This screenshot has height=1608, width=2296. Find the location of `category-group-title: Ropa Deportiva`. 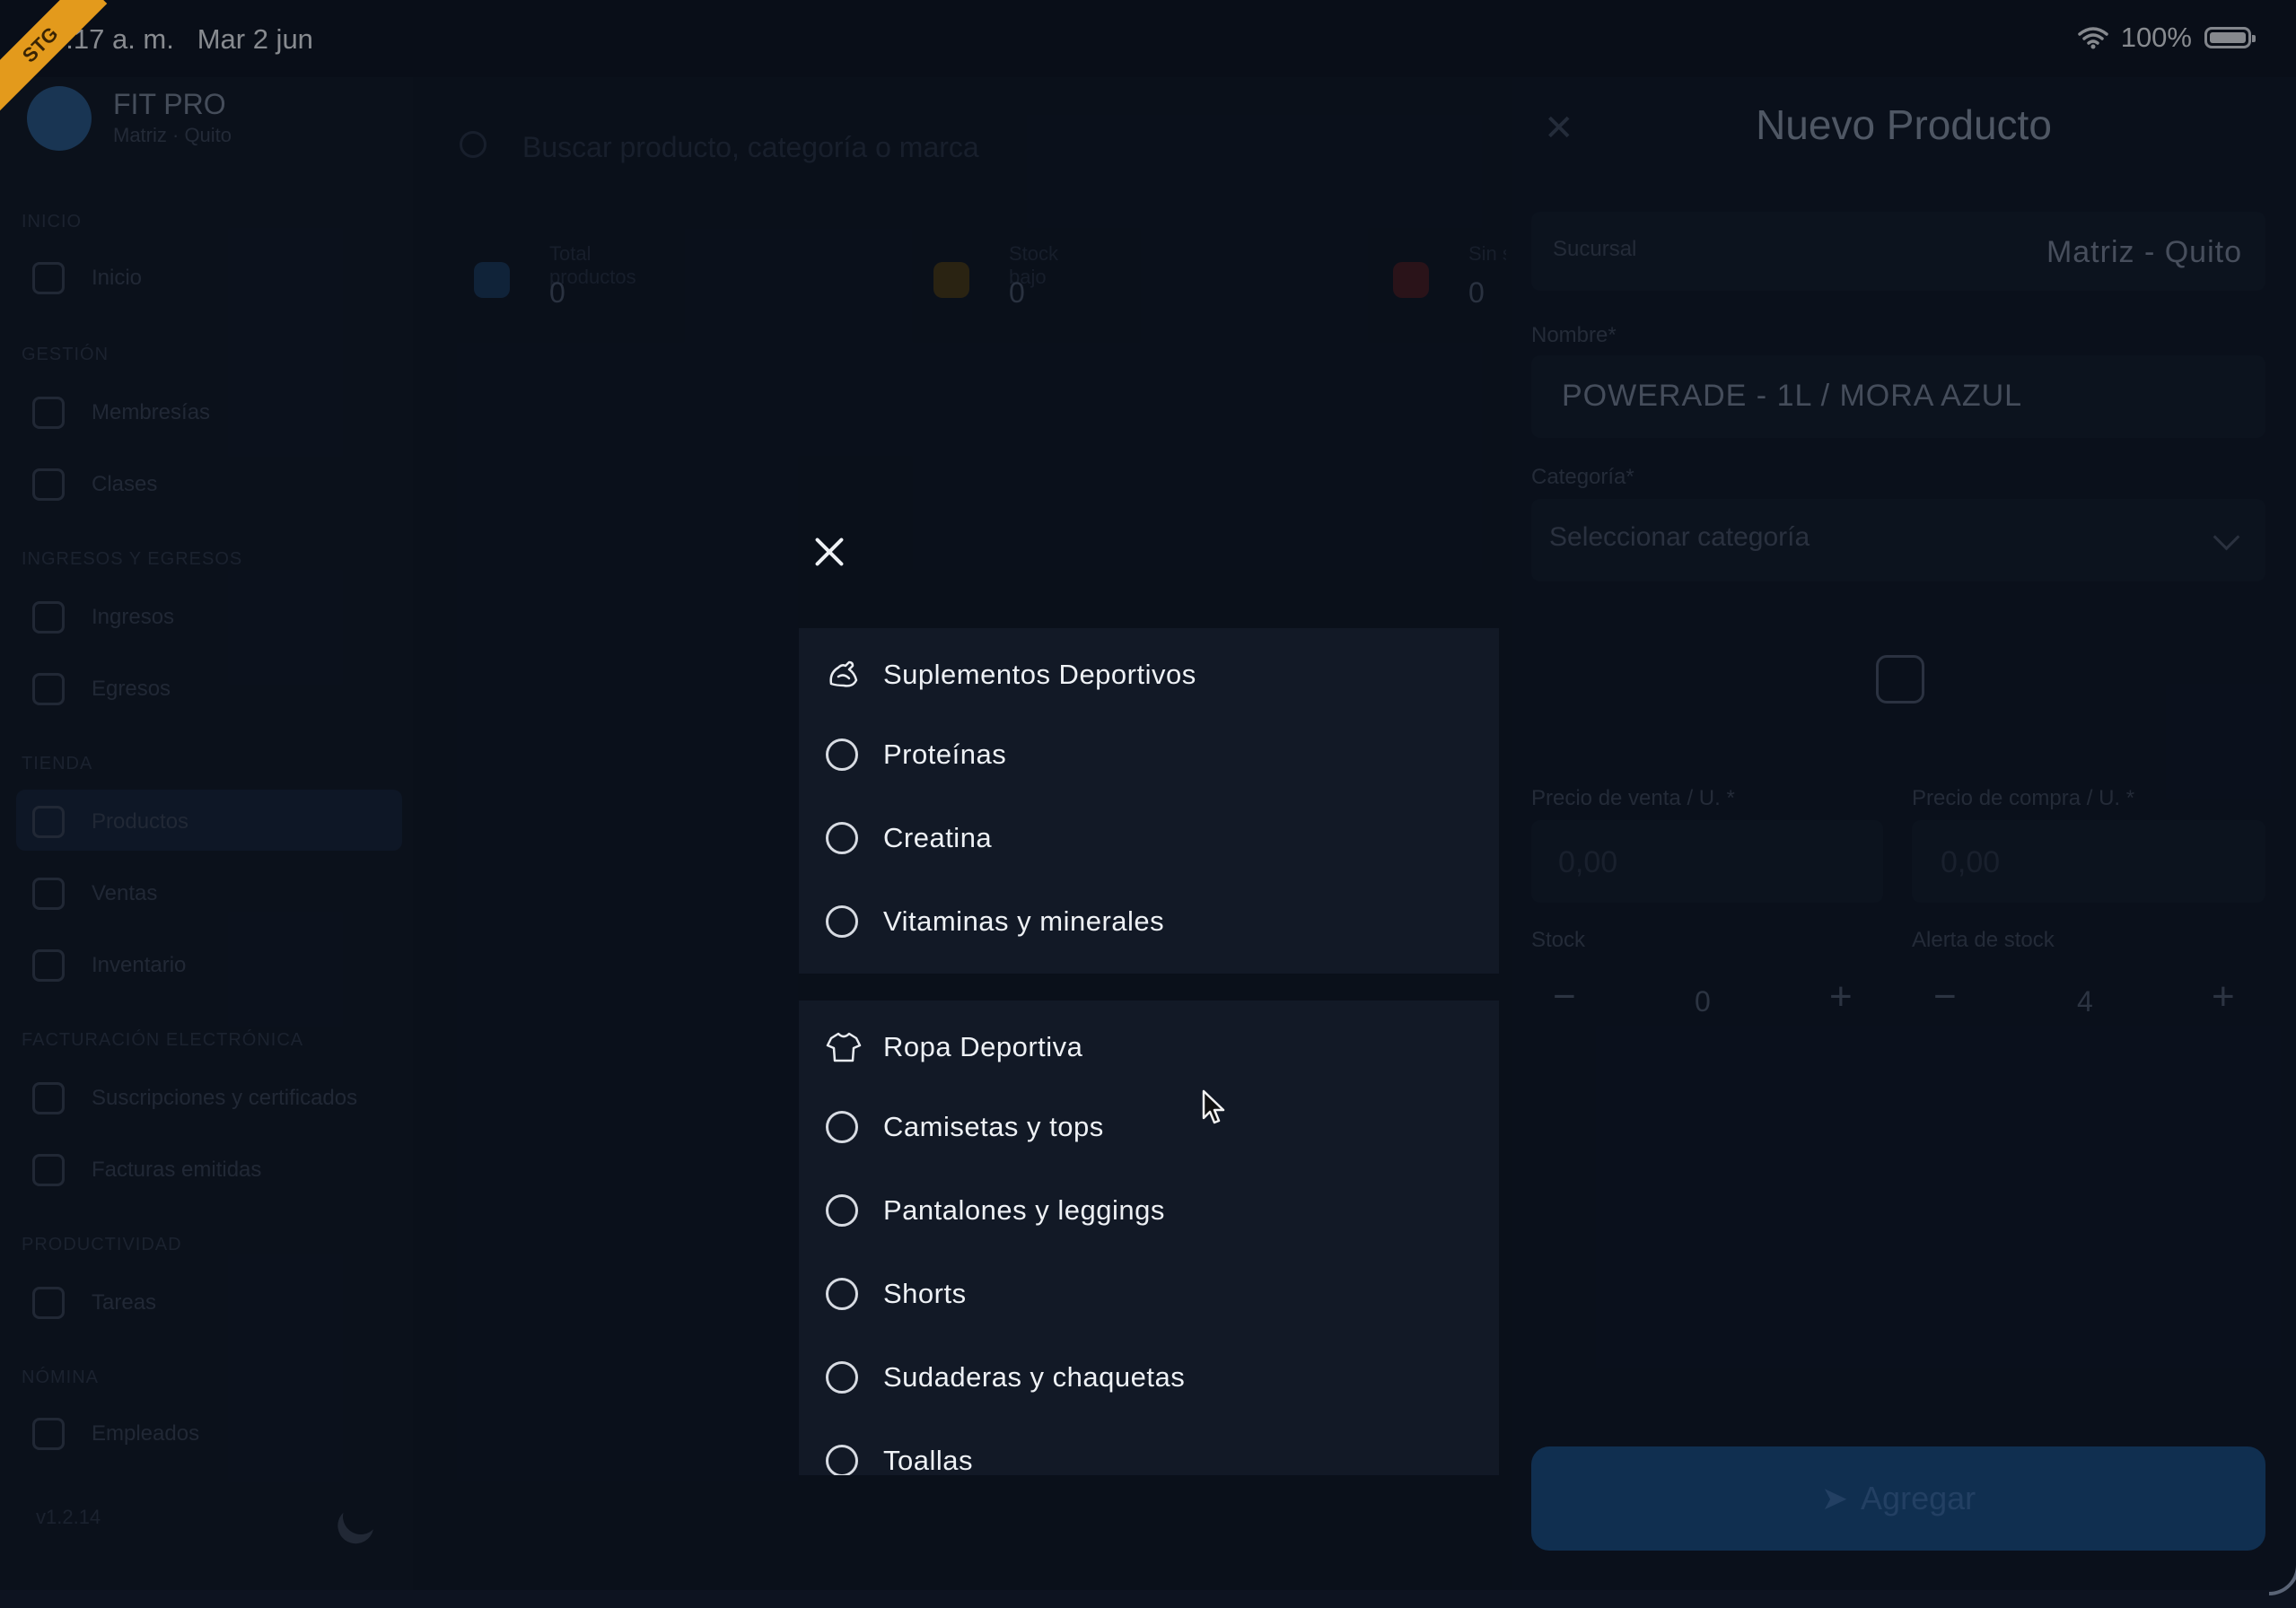

category-group-title: Ropa Deportiva is located at coordinates (983, 1046).